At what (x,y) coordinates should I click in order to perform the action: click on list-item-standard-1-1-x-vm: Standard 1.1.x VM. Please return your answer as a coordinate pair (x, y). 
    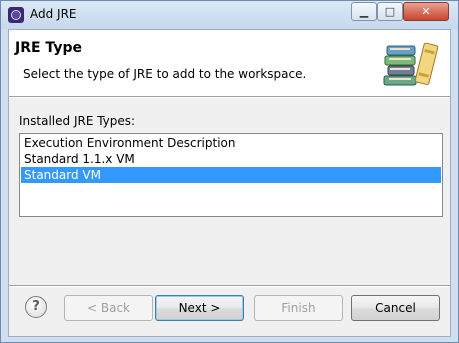
    Looking at the image, I should click on (231, 159).